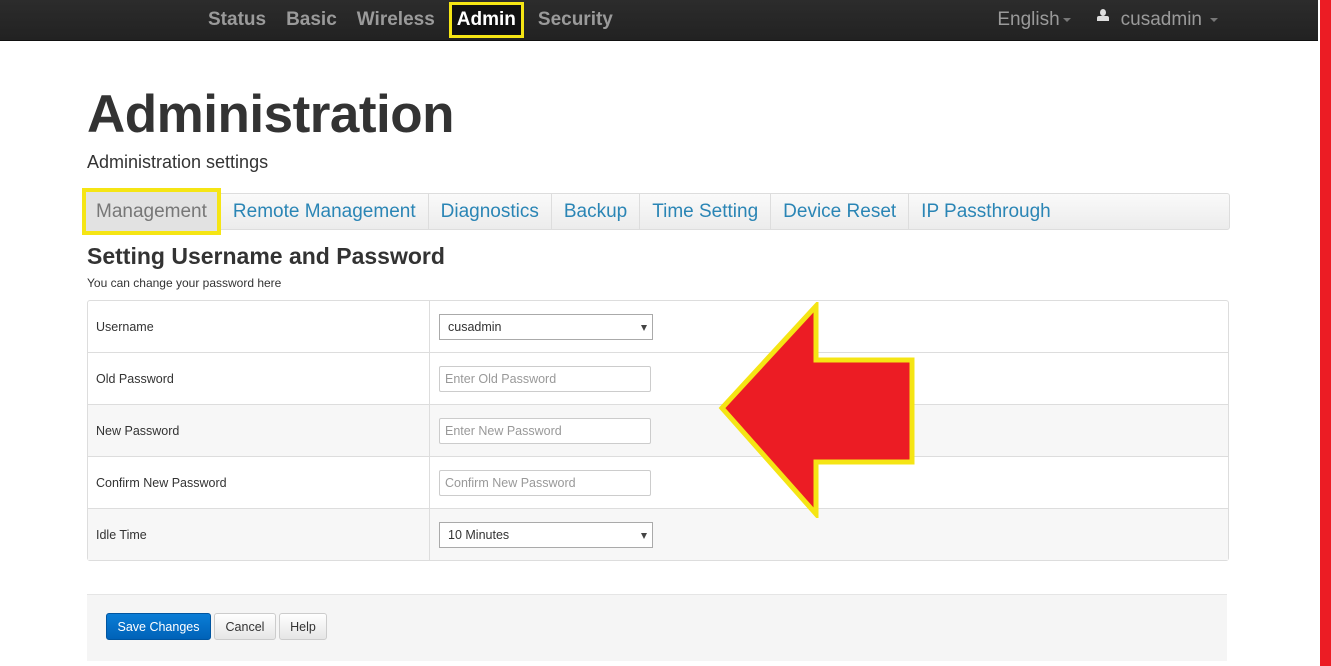 The height and width of the screenshot is (666, 1331). What do you see at coordinates (658, 534) in the screenshot?
I see `form-row-idle-time: Idle Time 10 Minutes` at bounding box center [658, 534].